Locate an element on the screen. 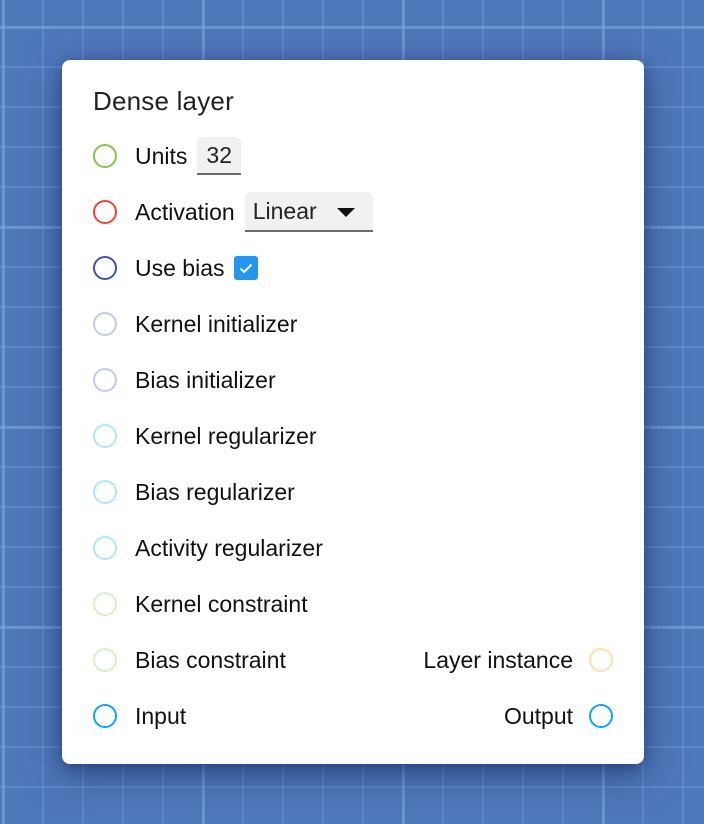  label-input: Input is located at coordinates (161, 715).